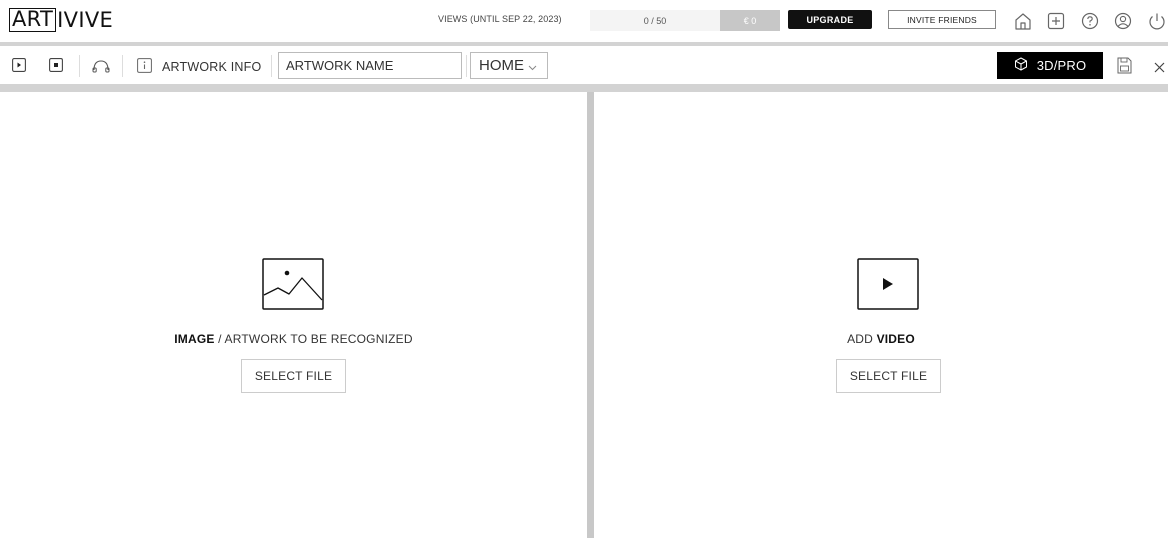  Describe the element at coordinates (590, 315) in the screenshot. I see `pane-divider` at that location.